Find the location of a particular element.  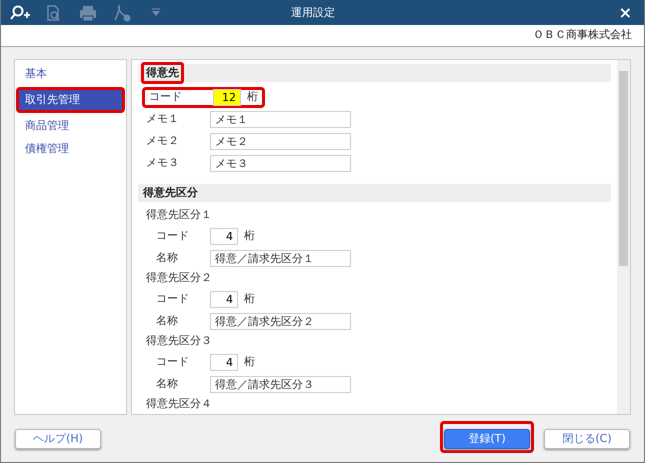

field-label: メモ２ is located at coordinates (163, 140).